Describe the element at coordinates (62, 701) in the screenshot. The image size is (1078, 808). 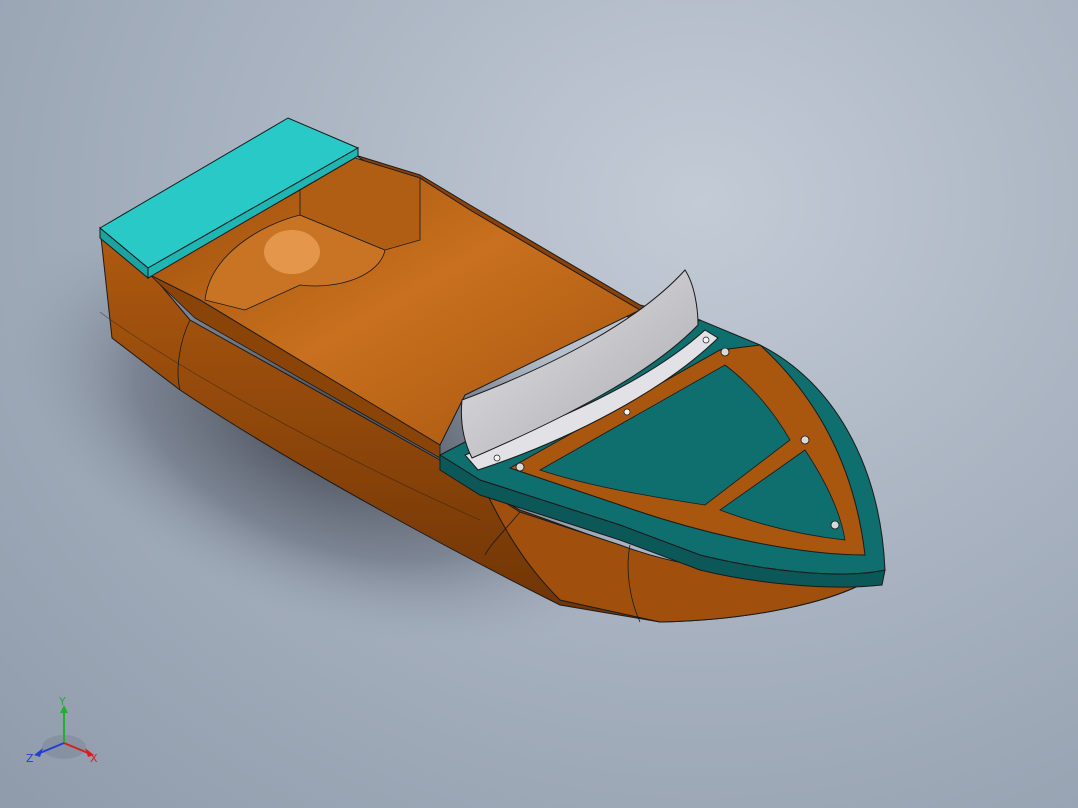
I see `y-axis-label: Y` at that location.